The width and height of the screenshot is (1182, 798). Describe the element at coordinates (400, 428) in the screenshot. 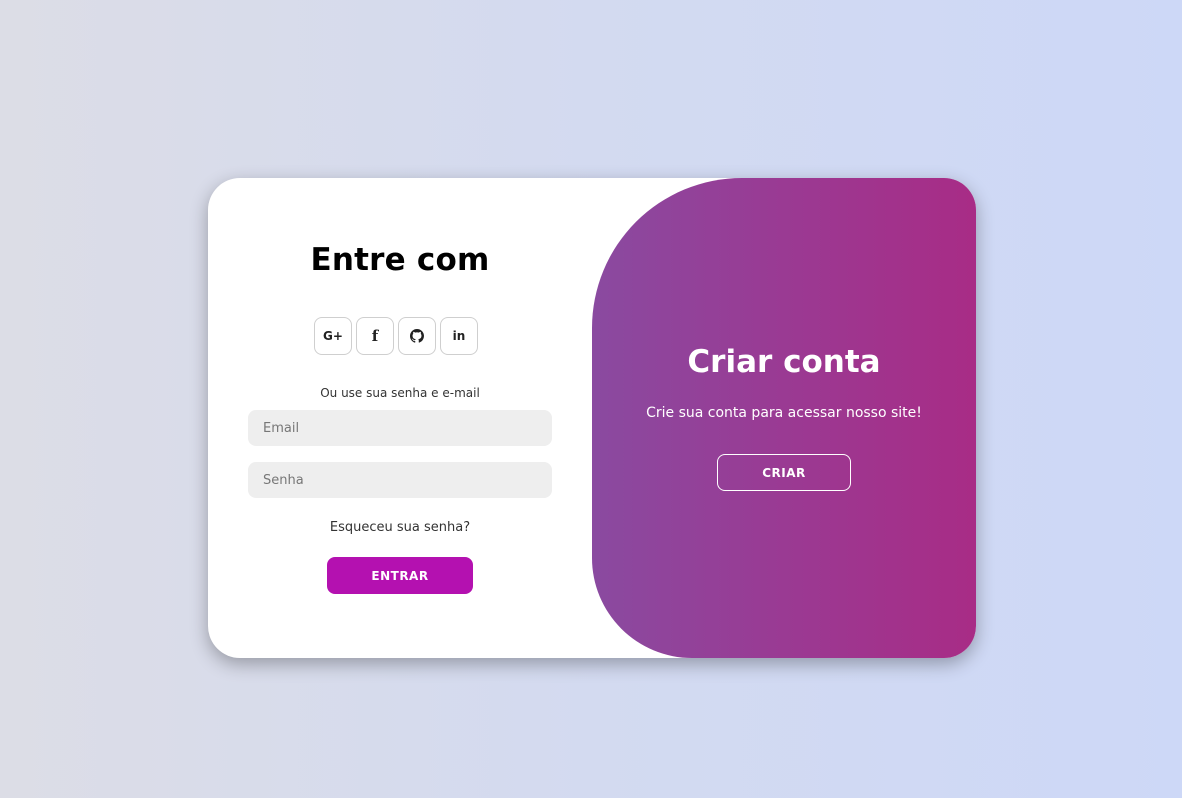

I see `email-input` at that location.